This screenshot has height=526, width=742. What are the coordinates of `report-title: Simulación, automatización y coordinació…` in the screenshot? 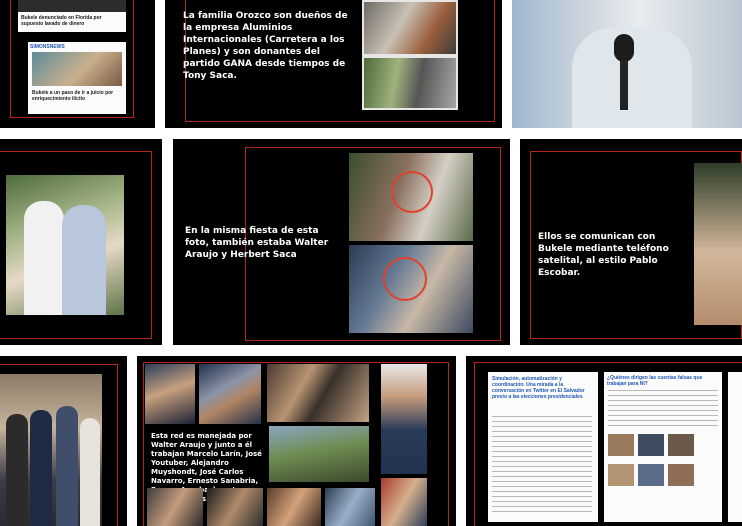 It's located at (538, 388).